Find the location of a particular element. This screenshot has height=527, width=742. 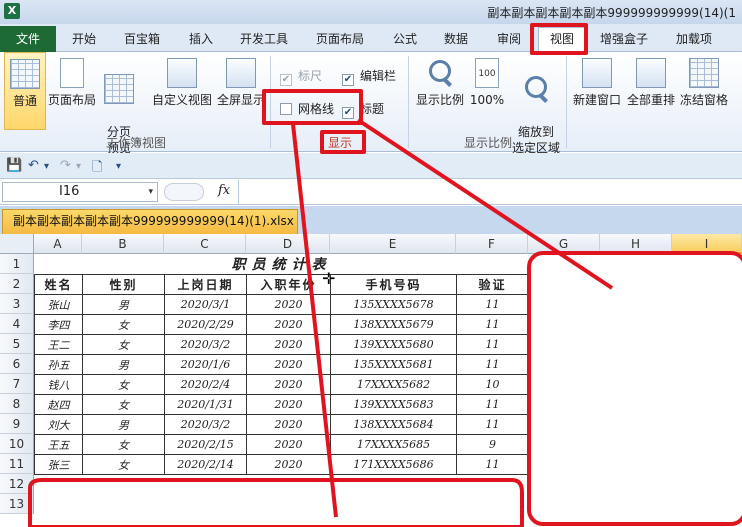

data-cell: 139XXXX5680 is located at coordinates (393, 344).